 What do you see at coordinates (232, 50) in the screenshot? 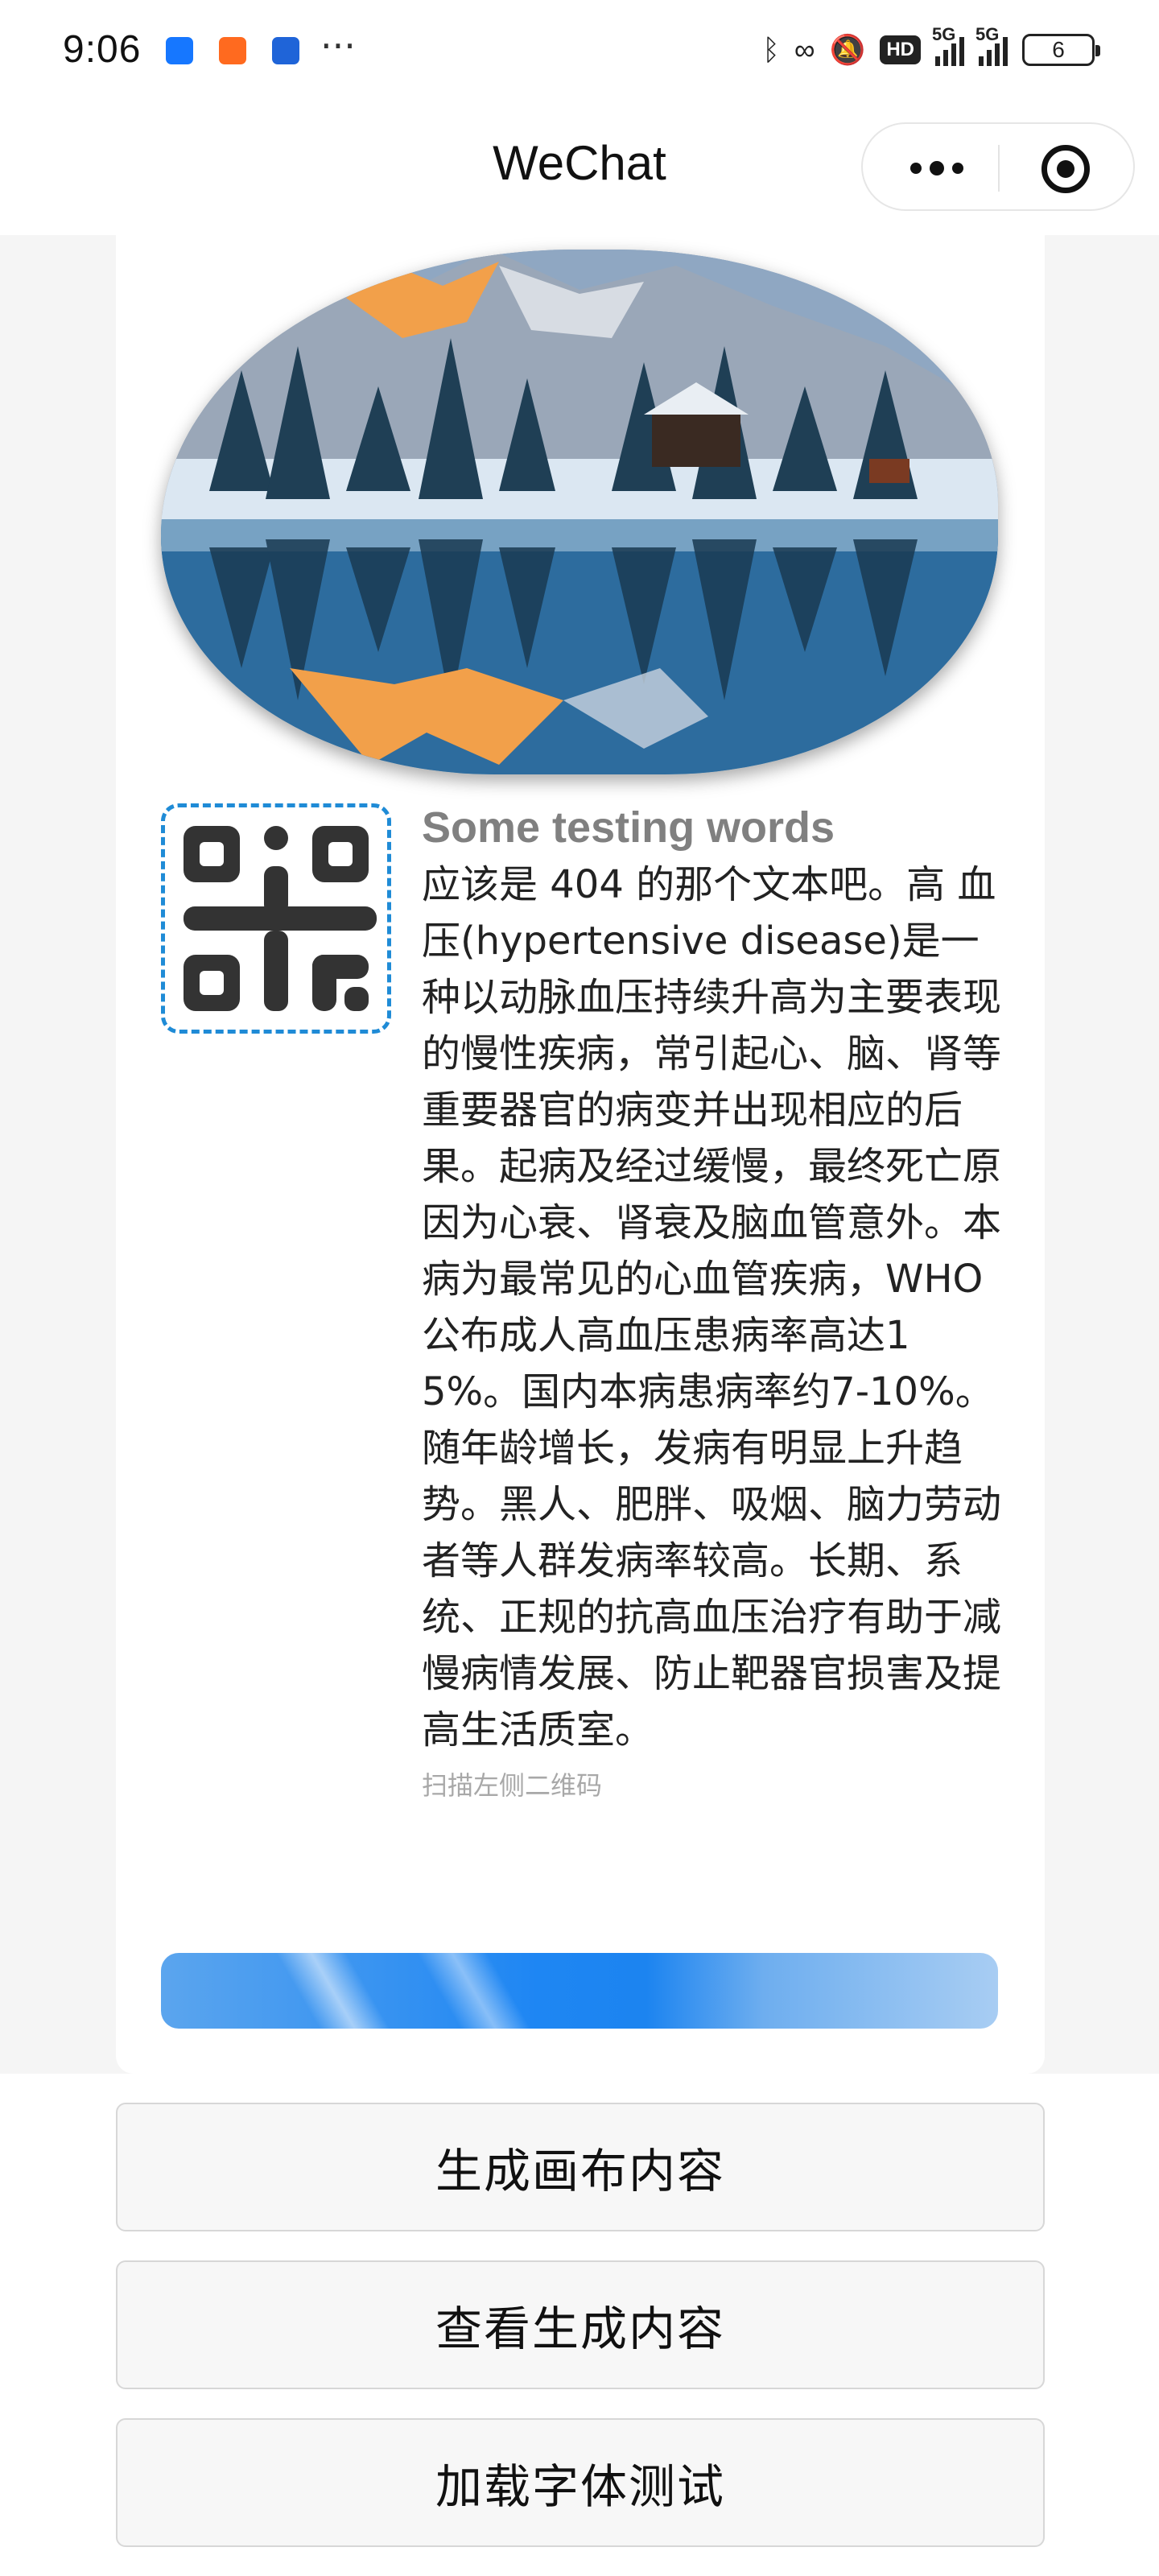
I see `mi-icon` at bounding box center [232, 50].